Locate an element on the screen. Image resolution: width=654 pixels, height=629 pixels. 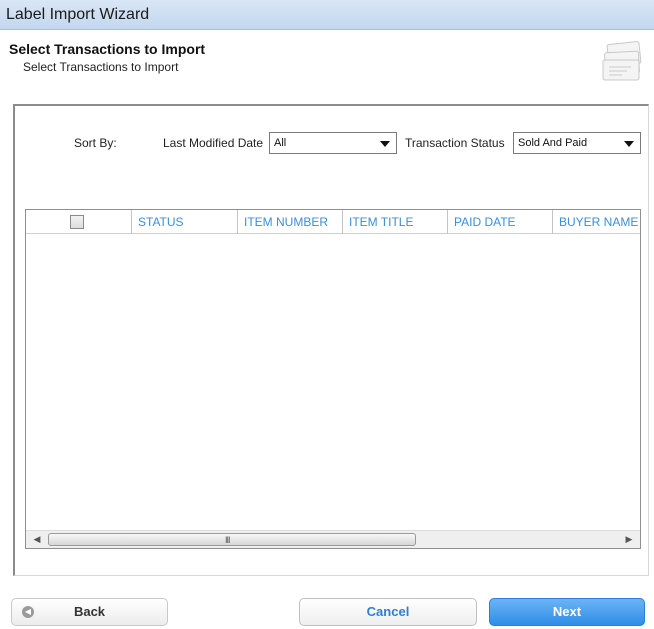
last-modified-value: All is located at coordinates (280, 143).